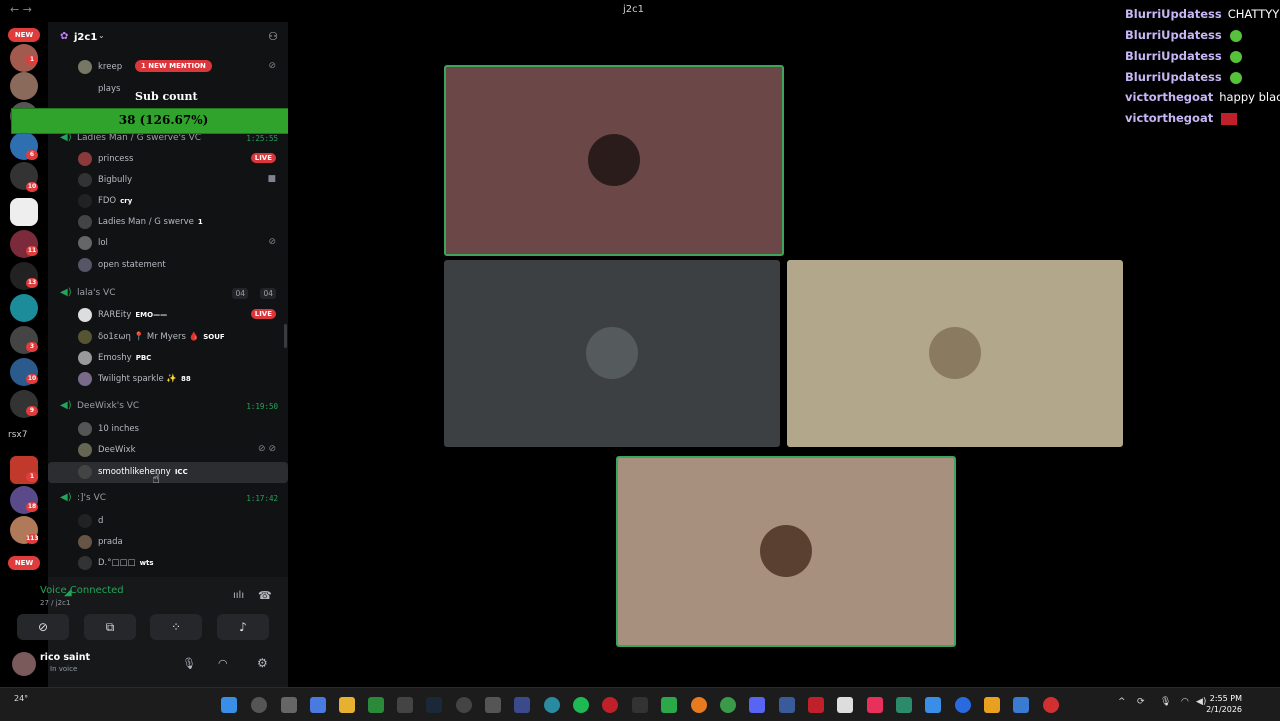 The width and height of the screenshot is (1280, 721). What do you see at coordinates (168, 450) in the screenshot?
I see `voice-user: DeeWixk ⊘ ⊘` at bounding box center [168, 450].